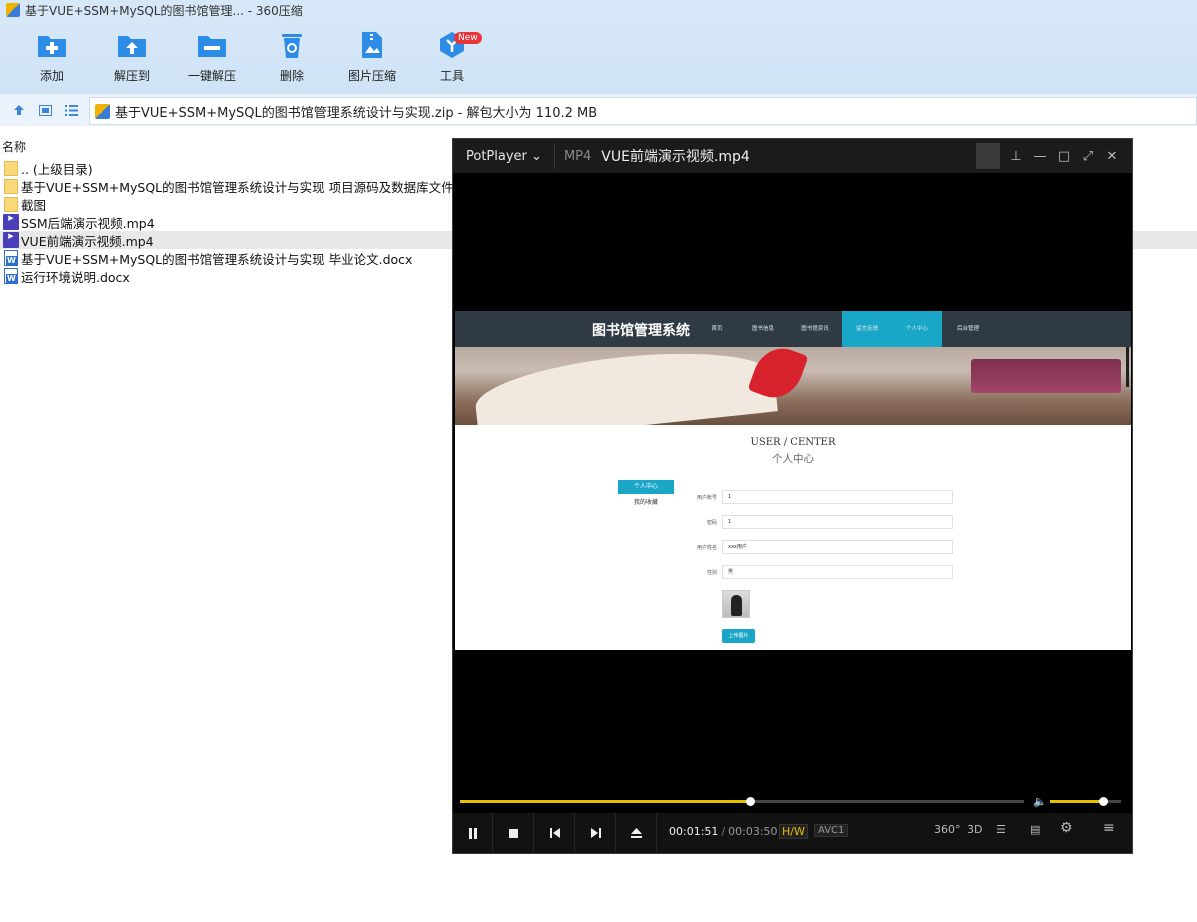  I want to click on stop-button, so click(514, 833).